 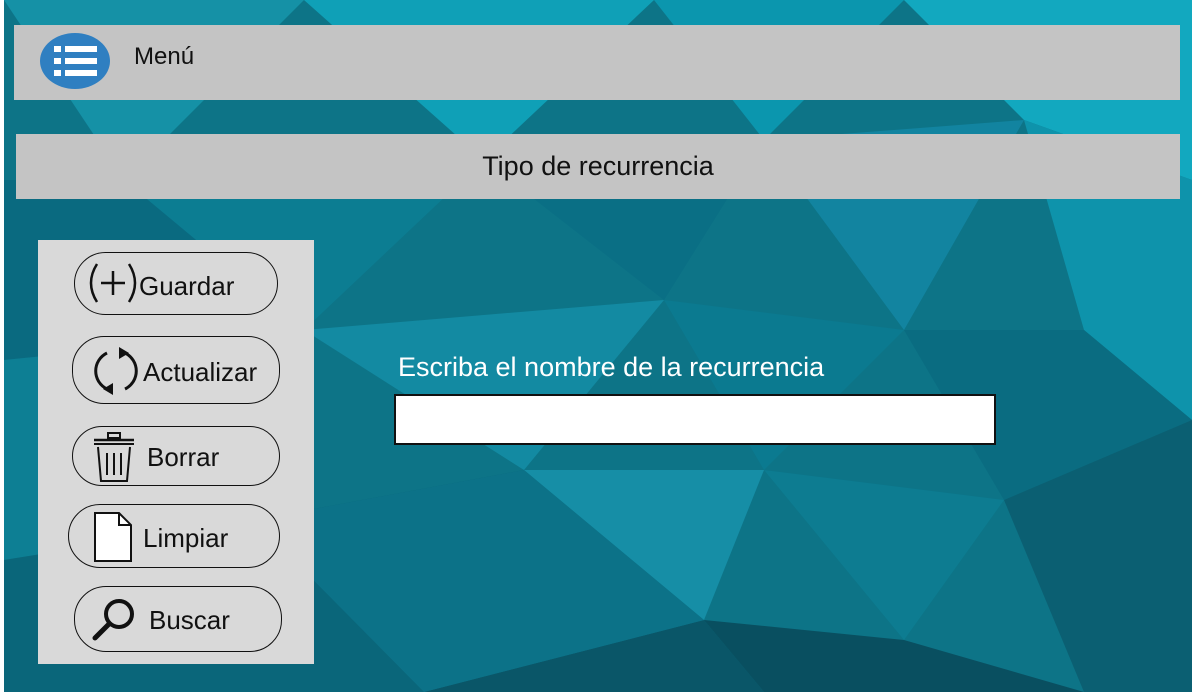 What do you see at coordinates (186, 538) in the screenshot?
I see `clear-button-label: Limpiar` at bounding box center [186, 538].